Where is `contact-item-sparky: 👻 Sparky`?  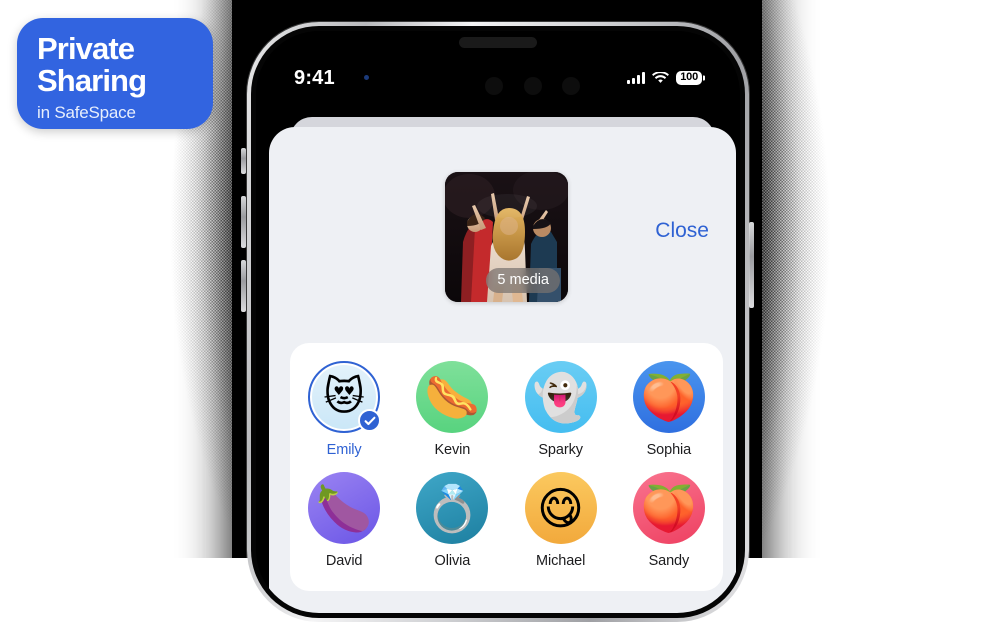 contact-item-sparky: 👻 Sparky is located at coordinates (561, 409).